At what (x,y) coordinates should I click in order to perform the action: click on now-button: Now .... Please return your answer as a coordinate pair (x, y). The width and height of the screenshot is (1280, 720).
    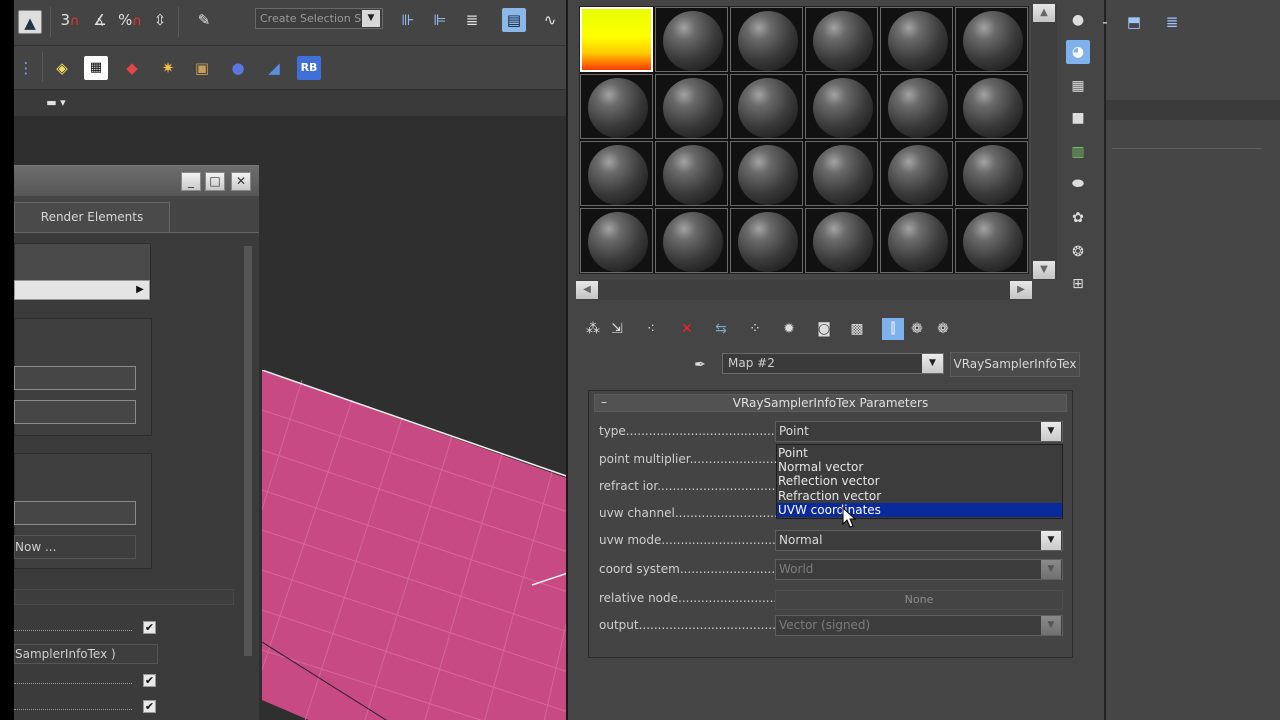
    Looking at the image, I should click on (75, 547).